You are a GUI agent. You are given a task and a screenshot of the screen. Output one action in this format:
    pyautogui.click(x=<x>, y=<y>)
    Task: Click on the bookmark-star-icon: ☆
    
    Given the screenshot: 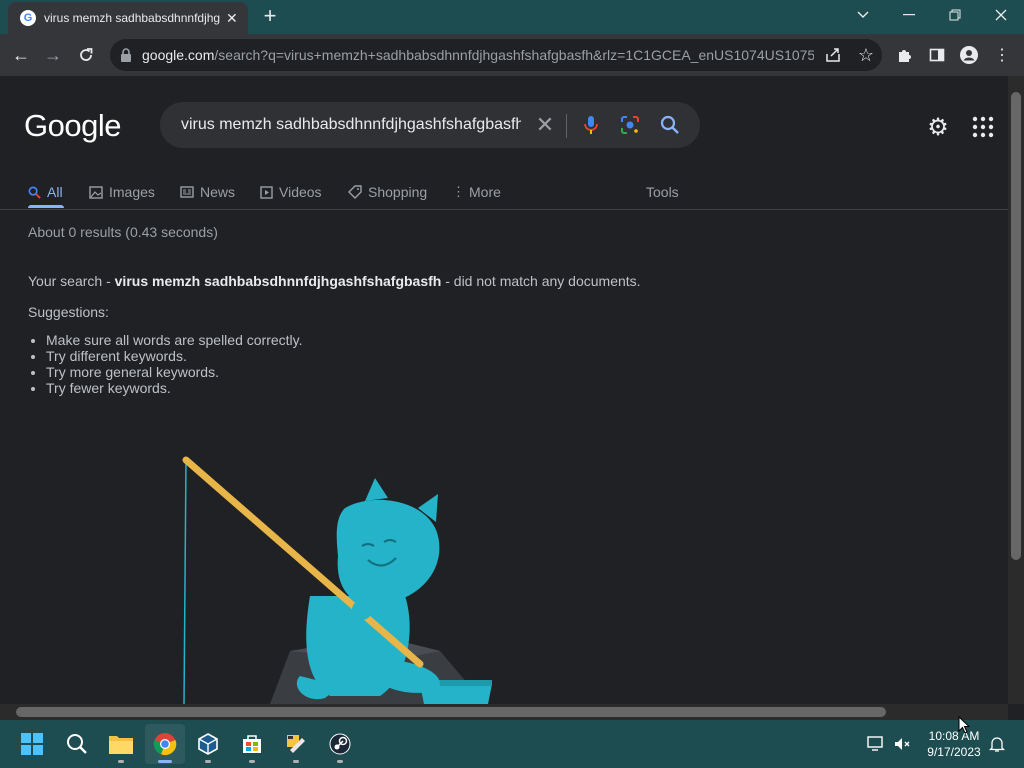 What is the action you would take?
    pyautogui.click(x=866, y=55)
    